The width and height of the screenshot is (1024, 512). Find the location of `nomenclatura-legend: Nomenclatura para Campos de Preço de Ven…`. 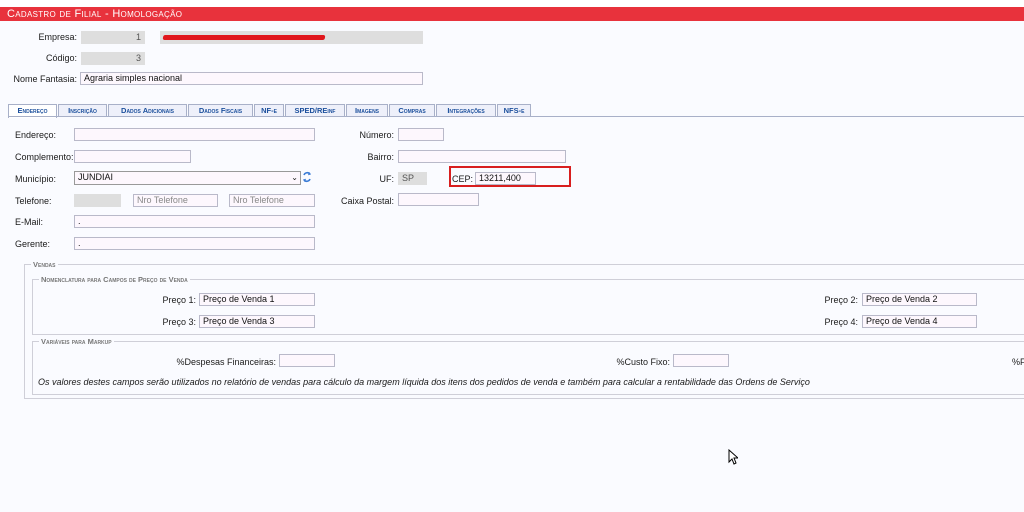

nomenclatura-legend: Nomenclatura para Campos de Preço de Ven… is located at coordinates (114, 279).